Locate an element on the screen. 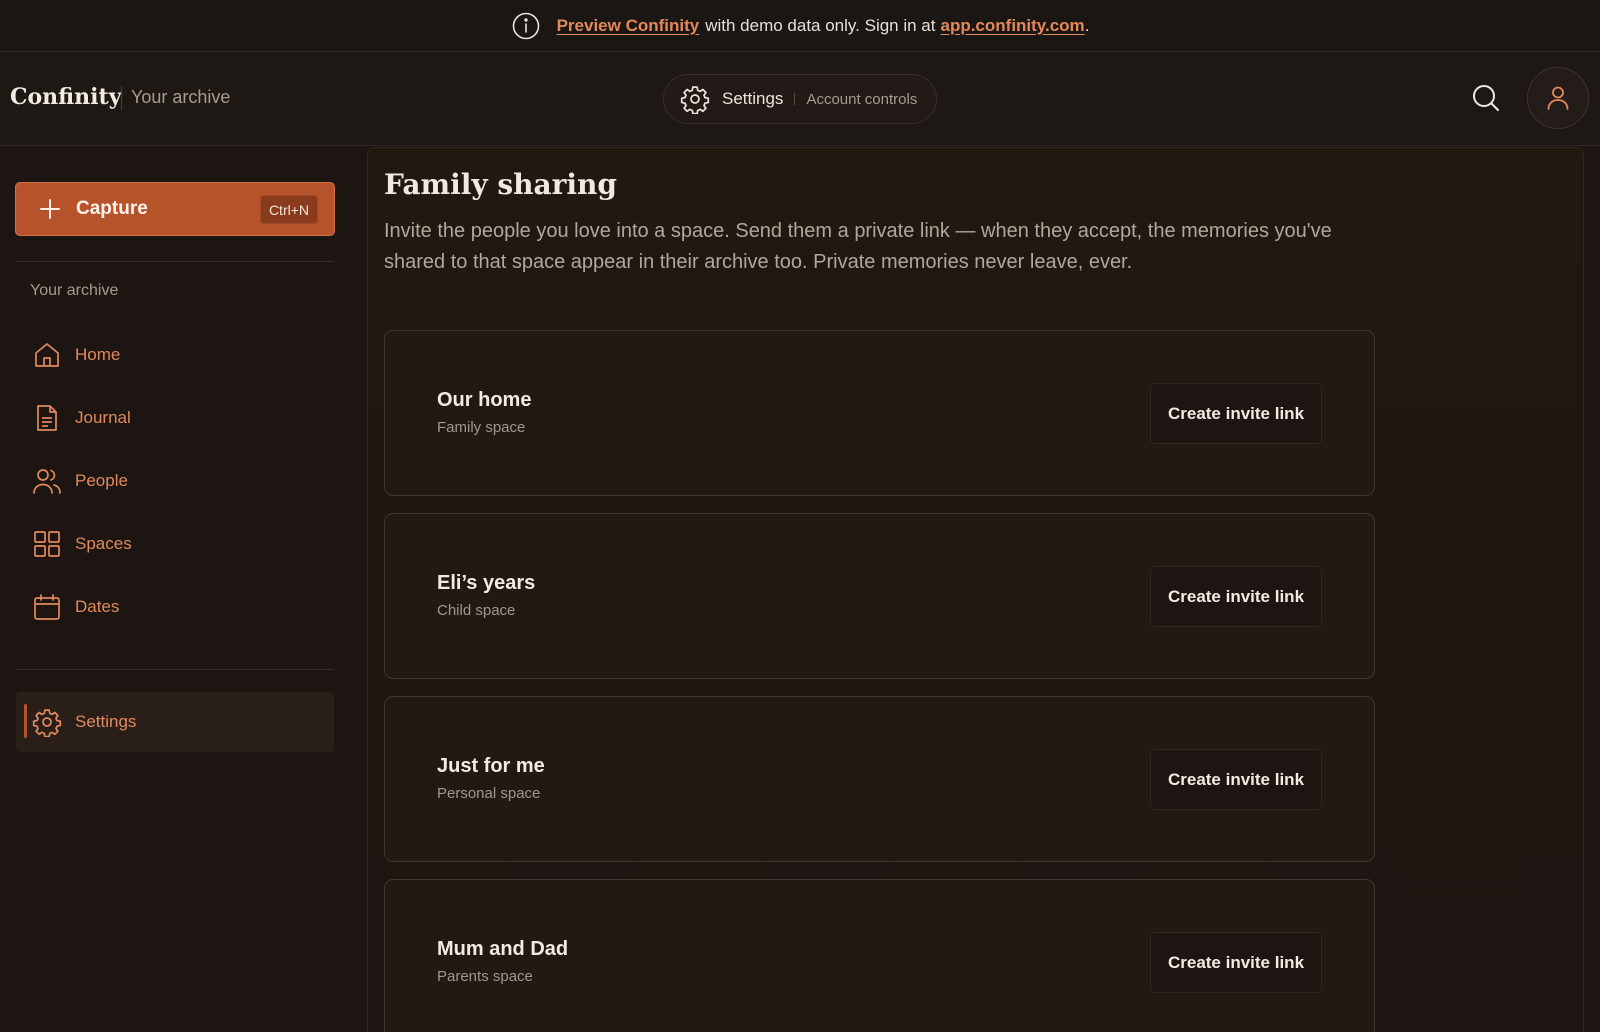 This screenshot has width=1600, height=1032. plus-icon is located at coordinates (50, 209).